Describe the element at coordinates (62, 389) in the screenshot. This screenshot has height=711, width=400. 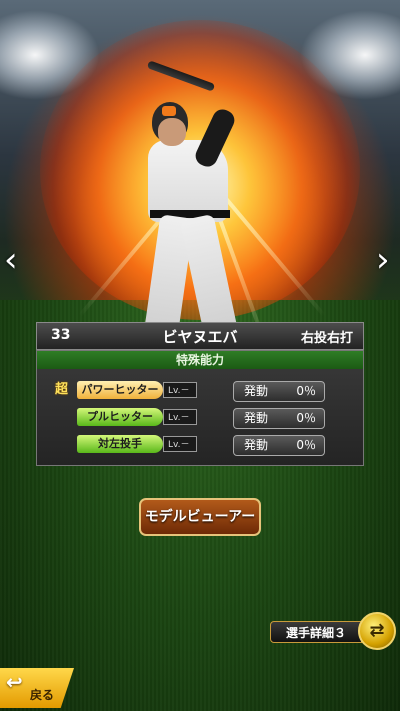
I see `super-badge: 超` at that location.